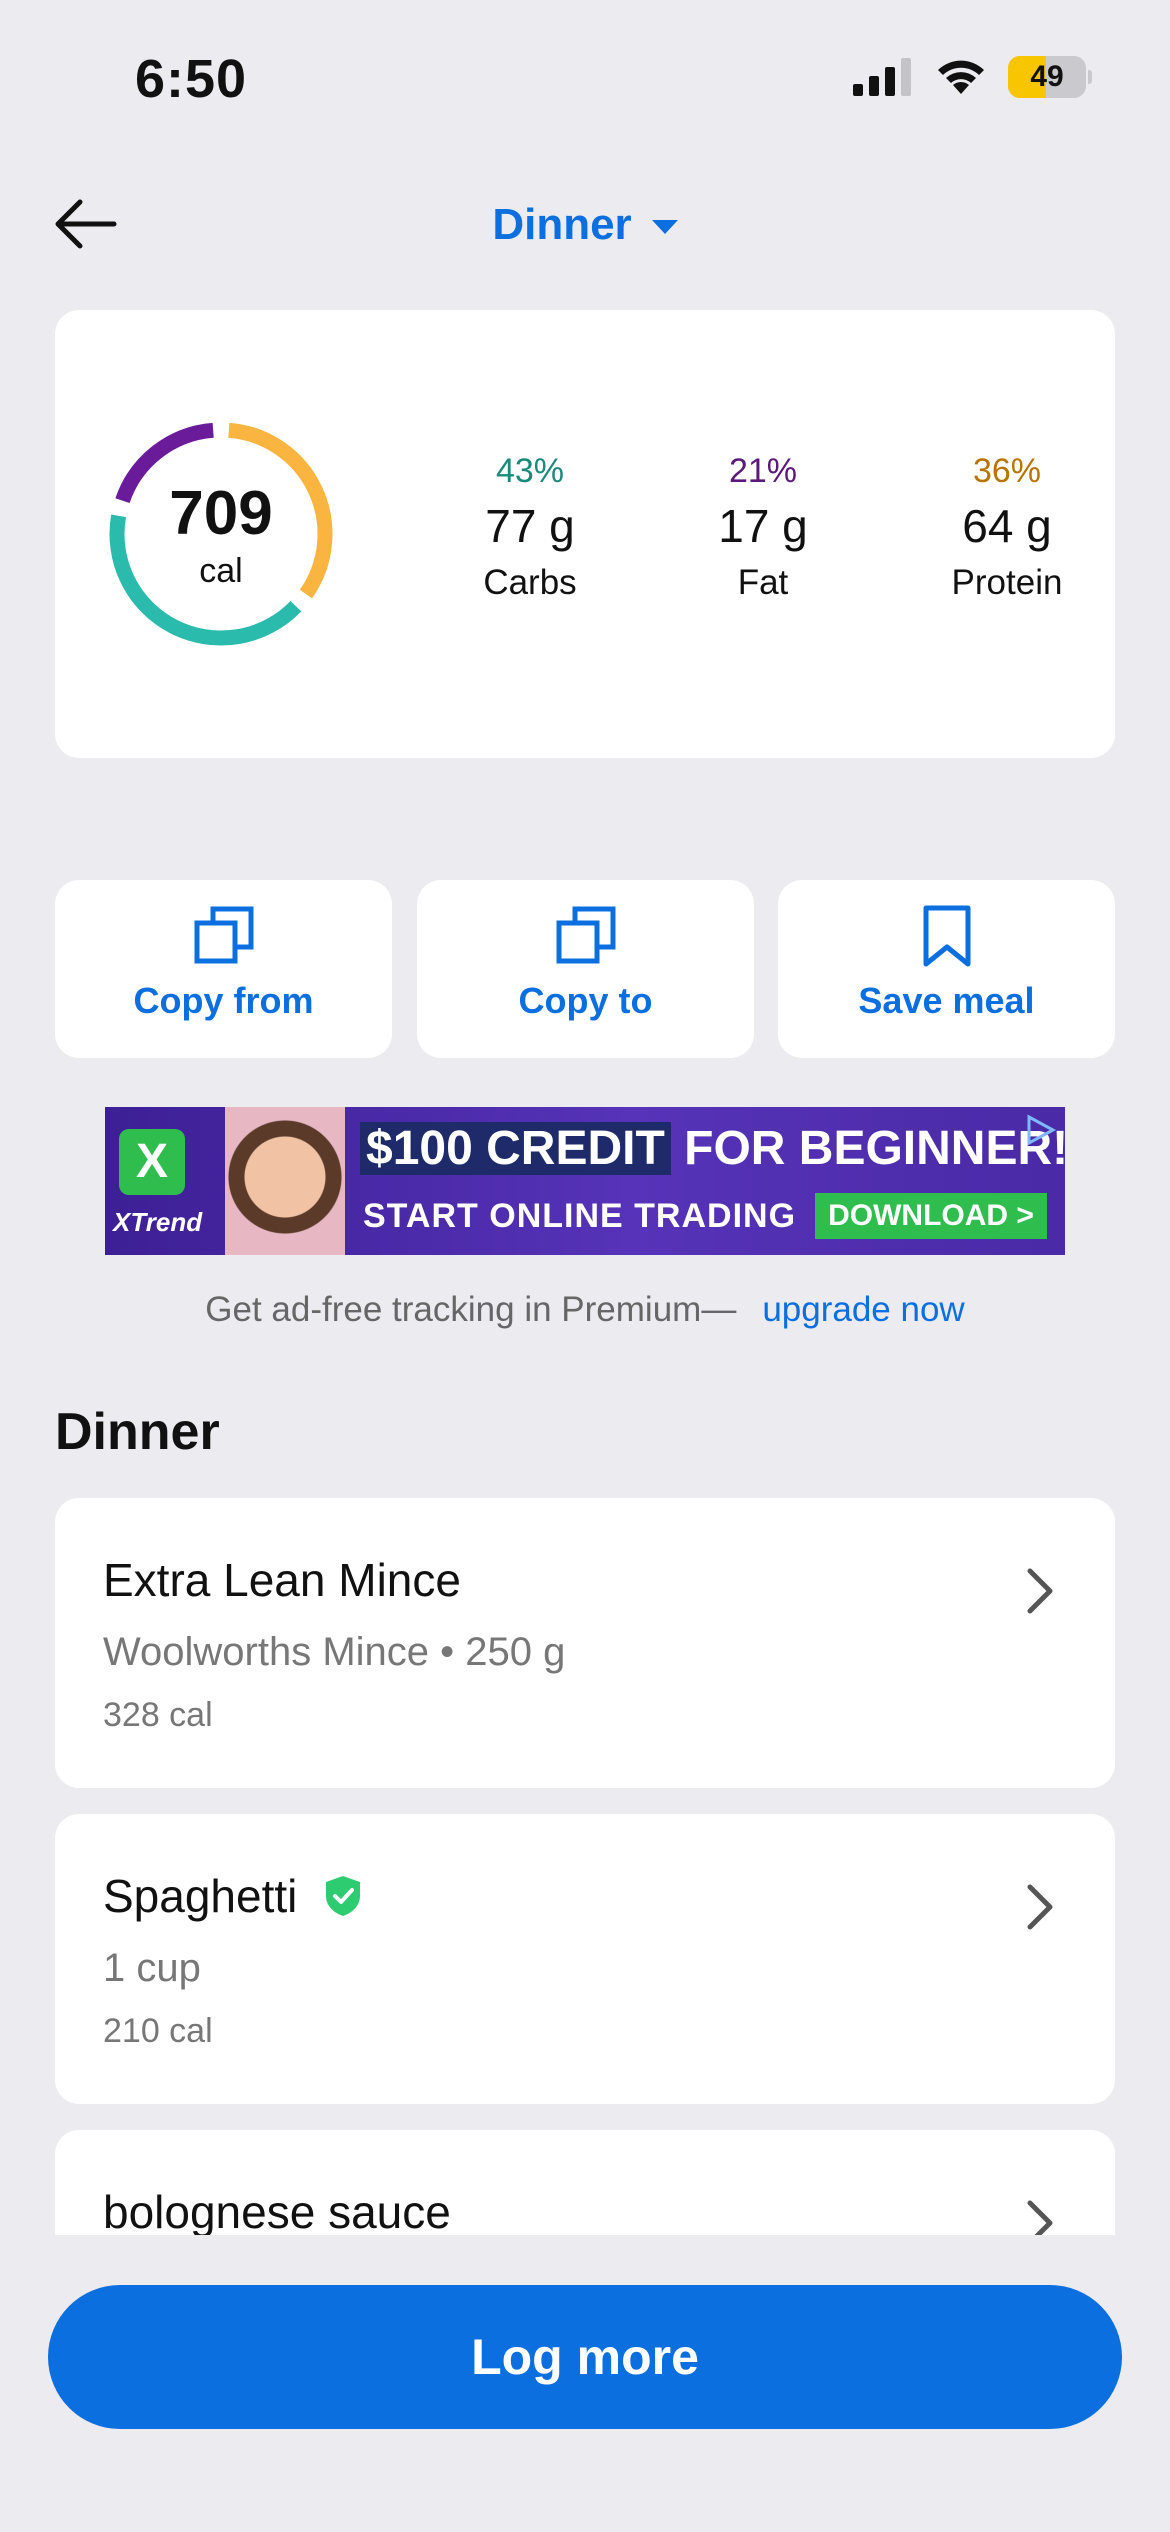 The height and width of the screenshot is (2532, 1170). Describe the element at coordinates (221, 513) in the screenshot. I see `total-calories: 709` at that location.